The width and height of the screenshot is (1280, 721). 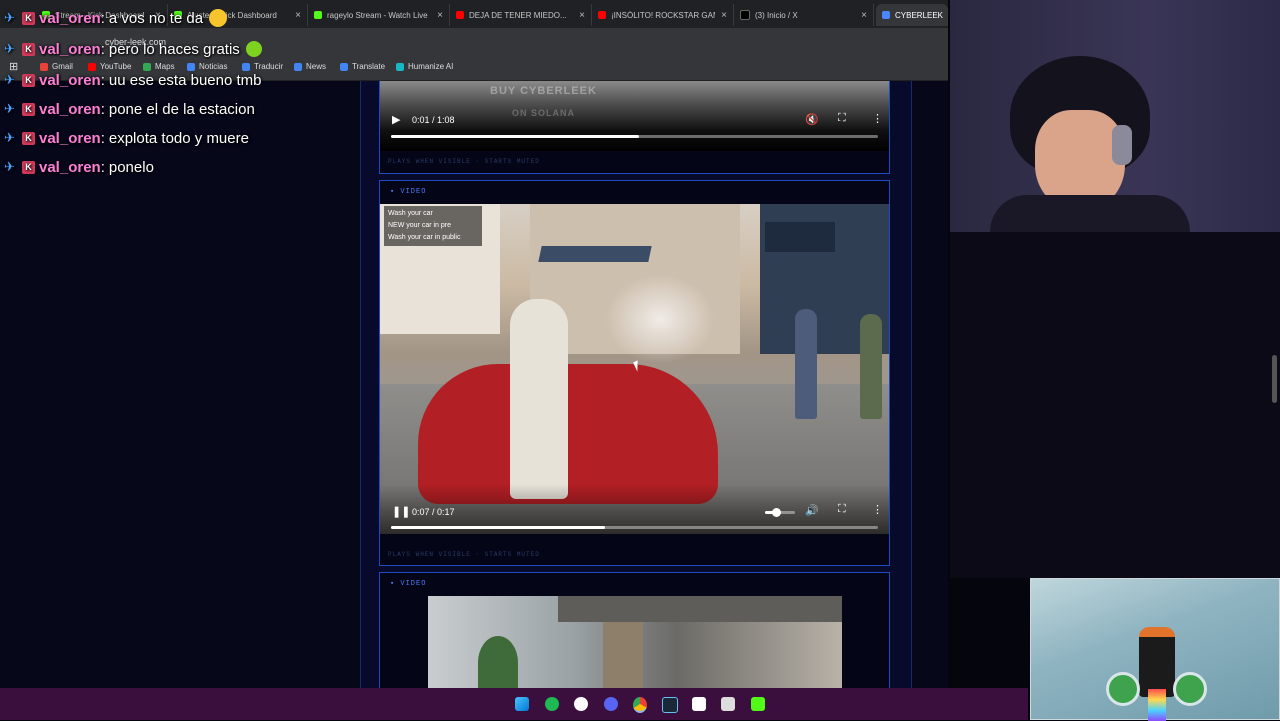 I want to click on tab-youtube-miedo: DEJA DE TENER MIEDO... ×, so click(x=521, y=15).